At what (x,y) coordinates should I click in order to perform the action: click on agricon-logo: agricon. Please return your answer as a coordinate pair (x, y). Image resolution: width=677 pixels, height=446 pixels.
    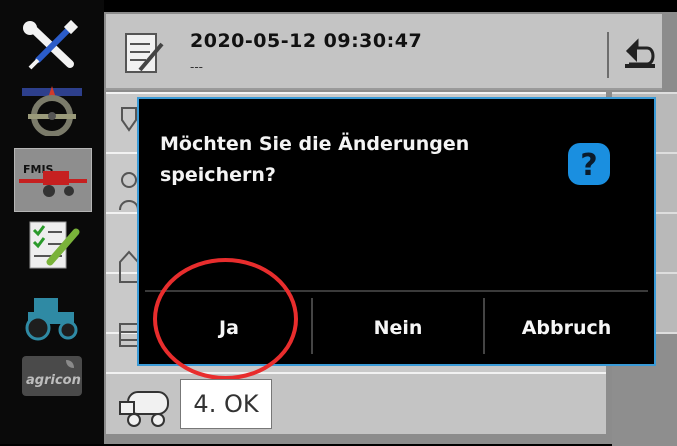
    Looking at the image, I should click on (52, 376).